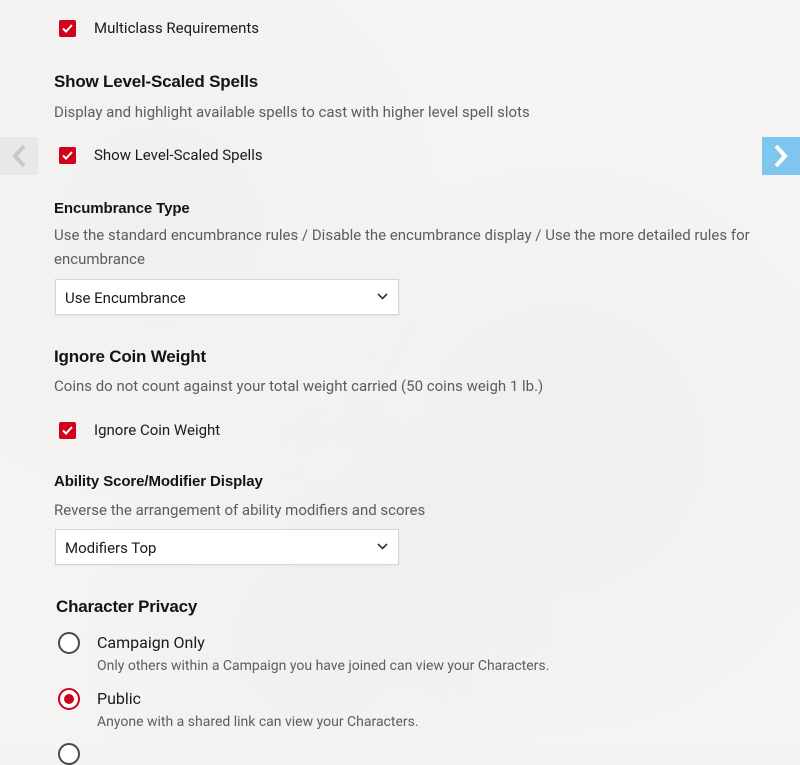 This screenshot has width=800, height=765. I want to click on previous-arrow-button, so click(19, 156).